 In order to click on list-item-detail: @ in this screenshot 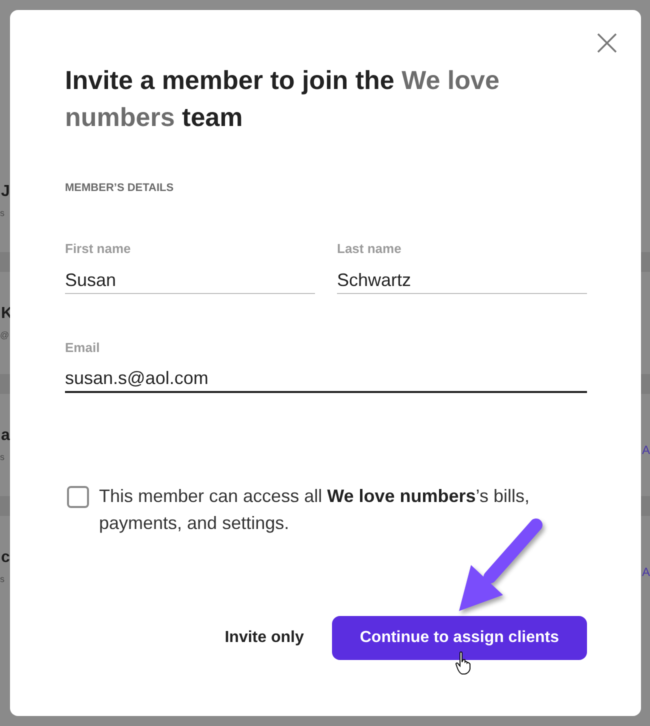, I will do `click(5, 335)`.